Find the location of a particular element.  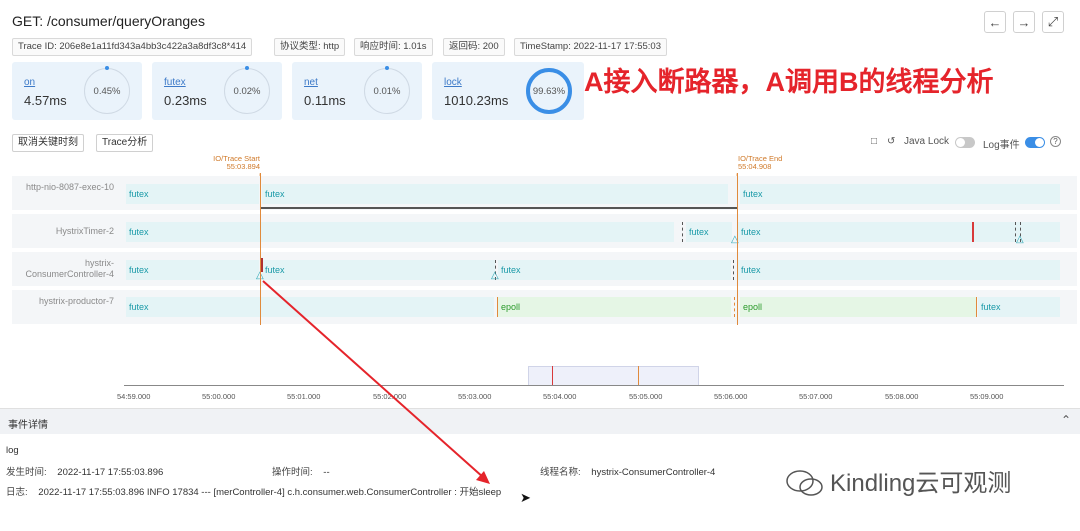

annotation-arrow is located at coordinates (376, 382).